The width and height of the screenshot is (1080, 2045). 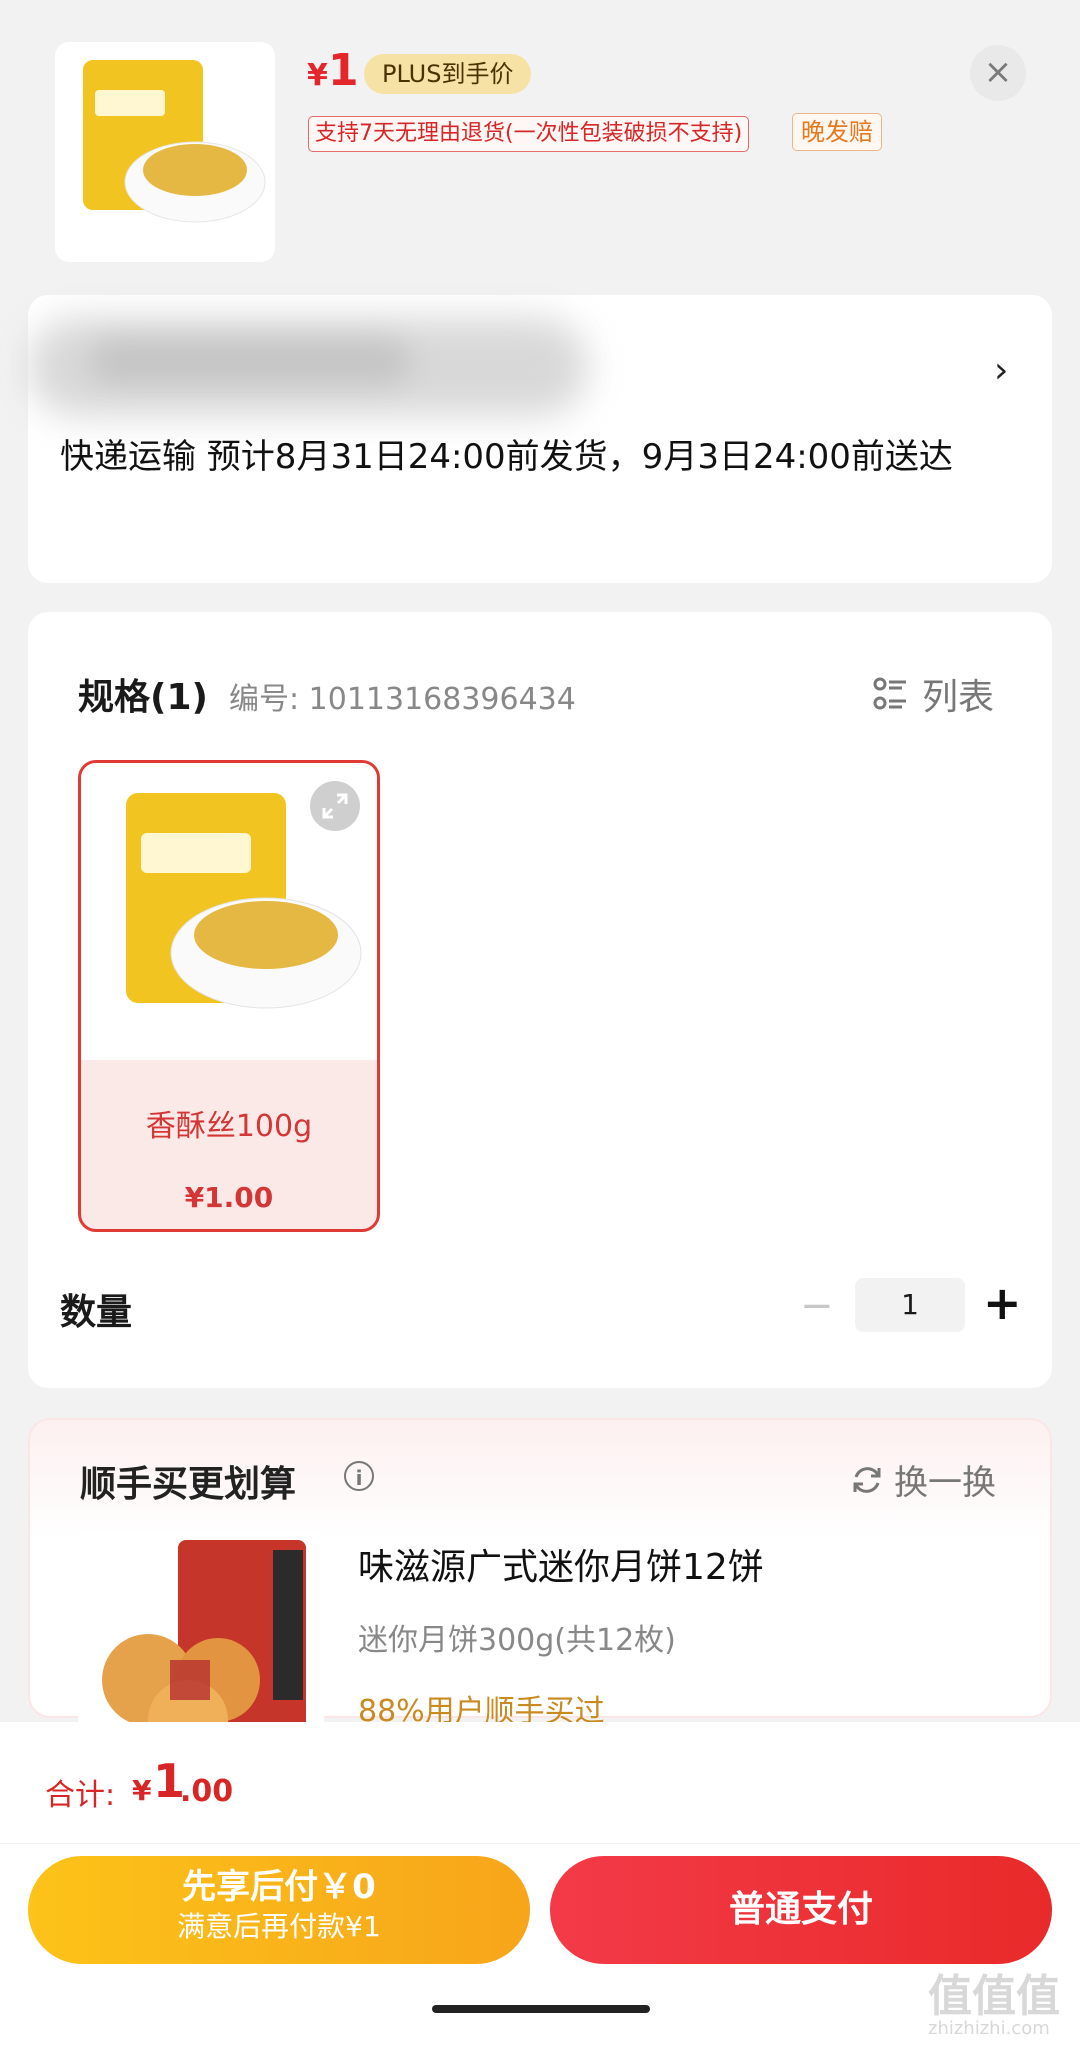 What do you see at coordinates (945, 1483) in the screenshot?
I see `swap-label: 换一换` at bounding box center [945, 1483].